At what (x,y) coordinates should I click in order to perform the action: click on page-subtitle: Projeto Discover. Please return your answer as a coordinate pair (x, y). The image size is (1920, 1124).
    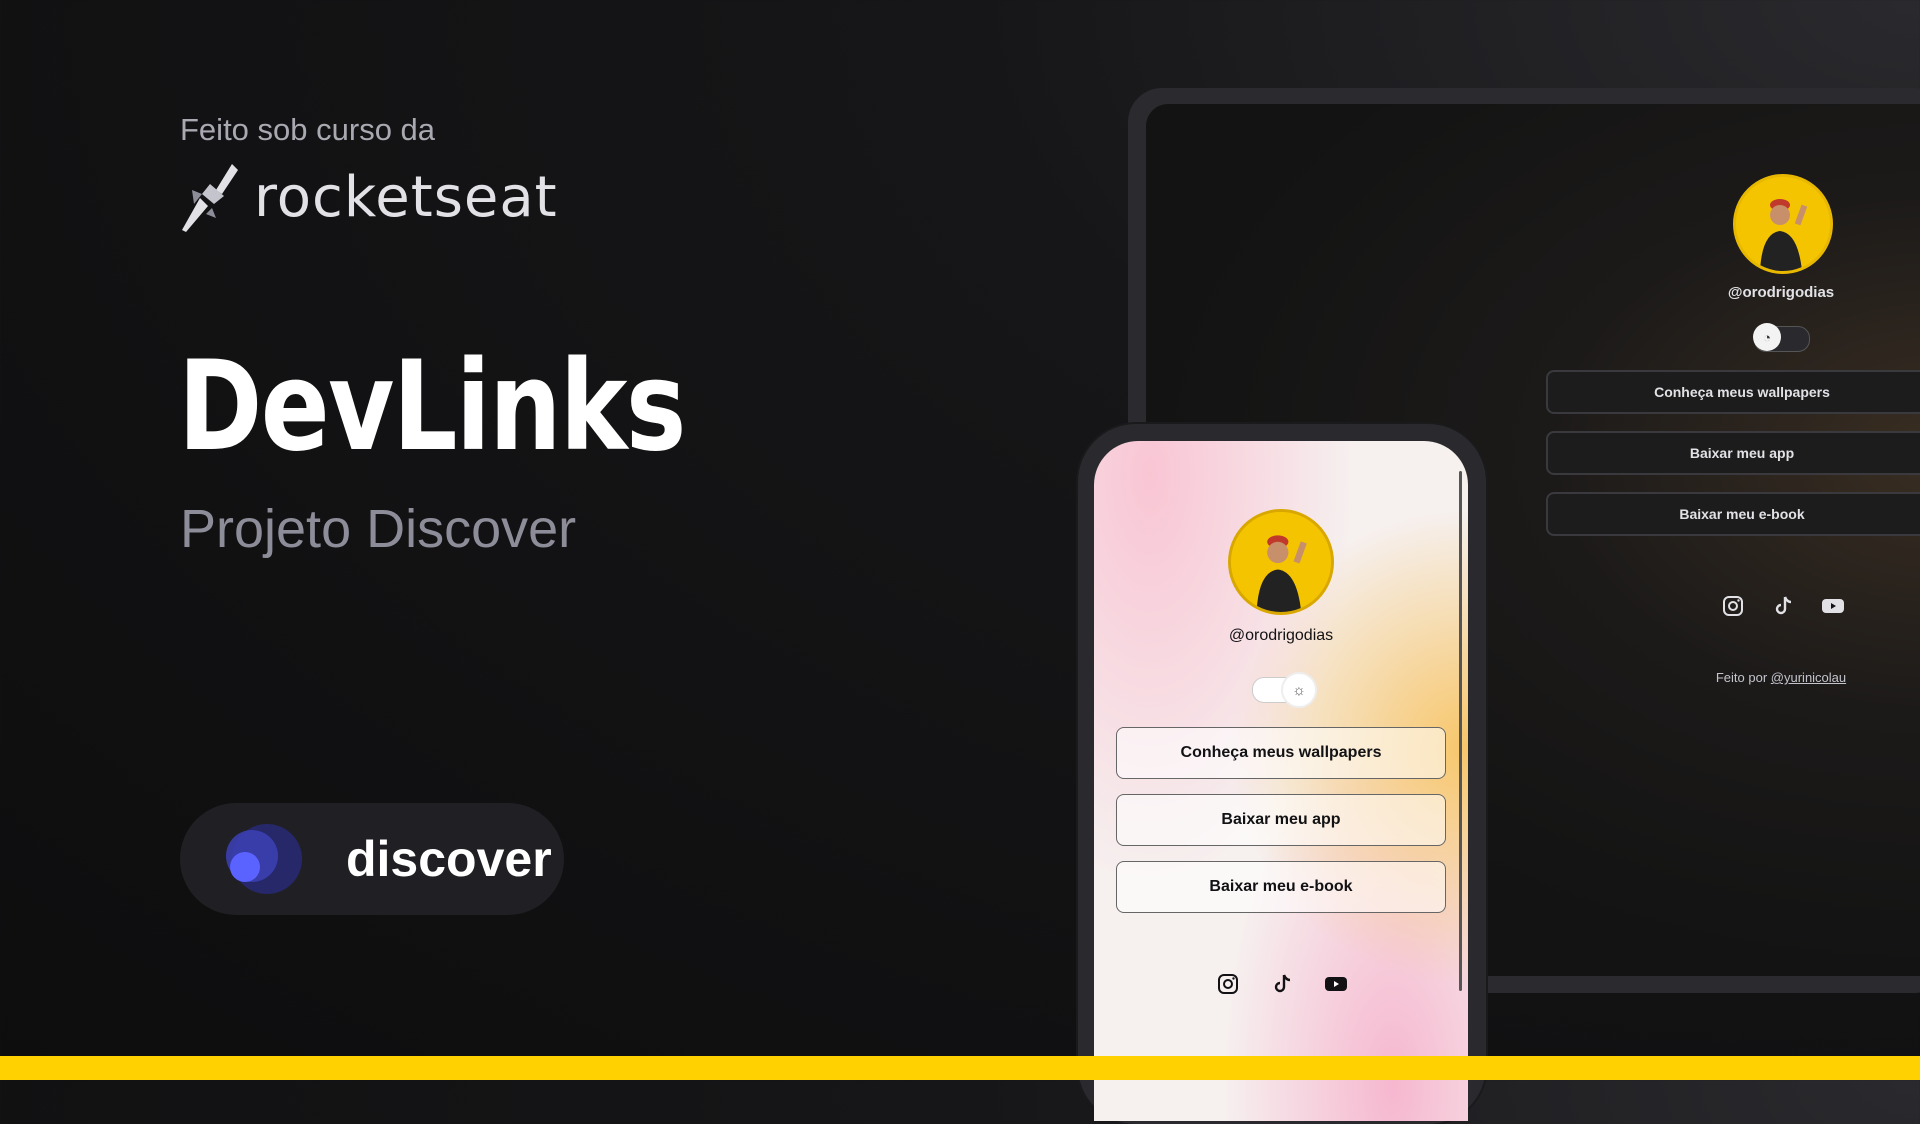
    Looking at the image, I should click on (378, 529).